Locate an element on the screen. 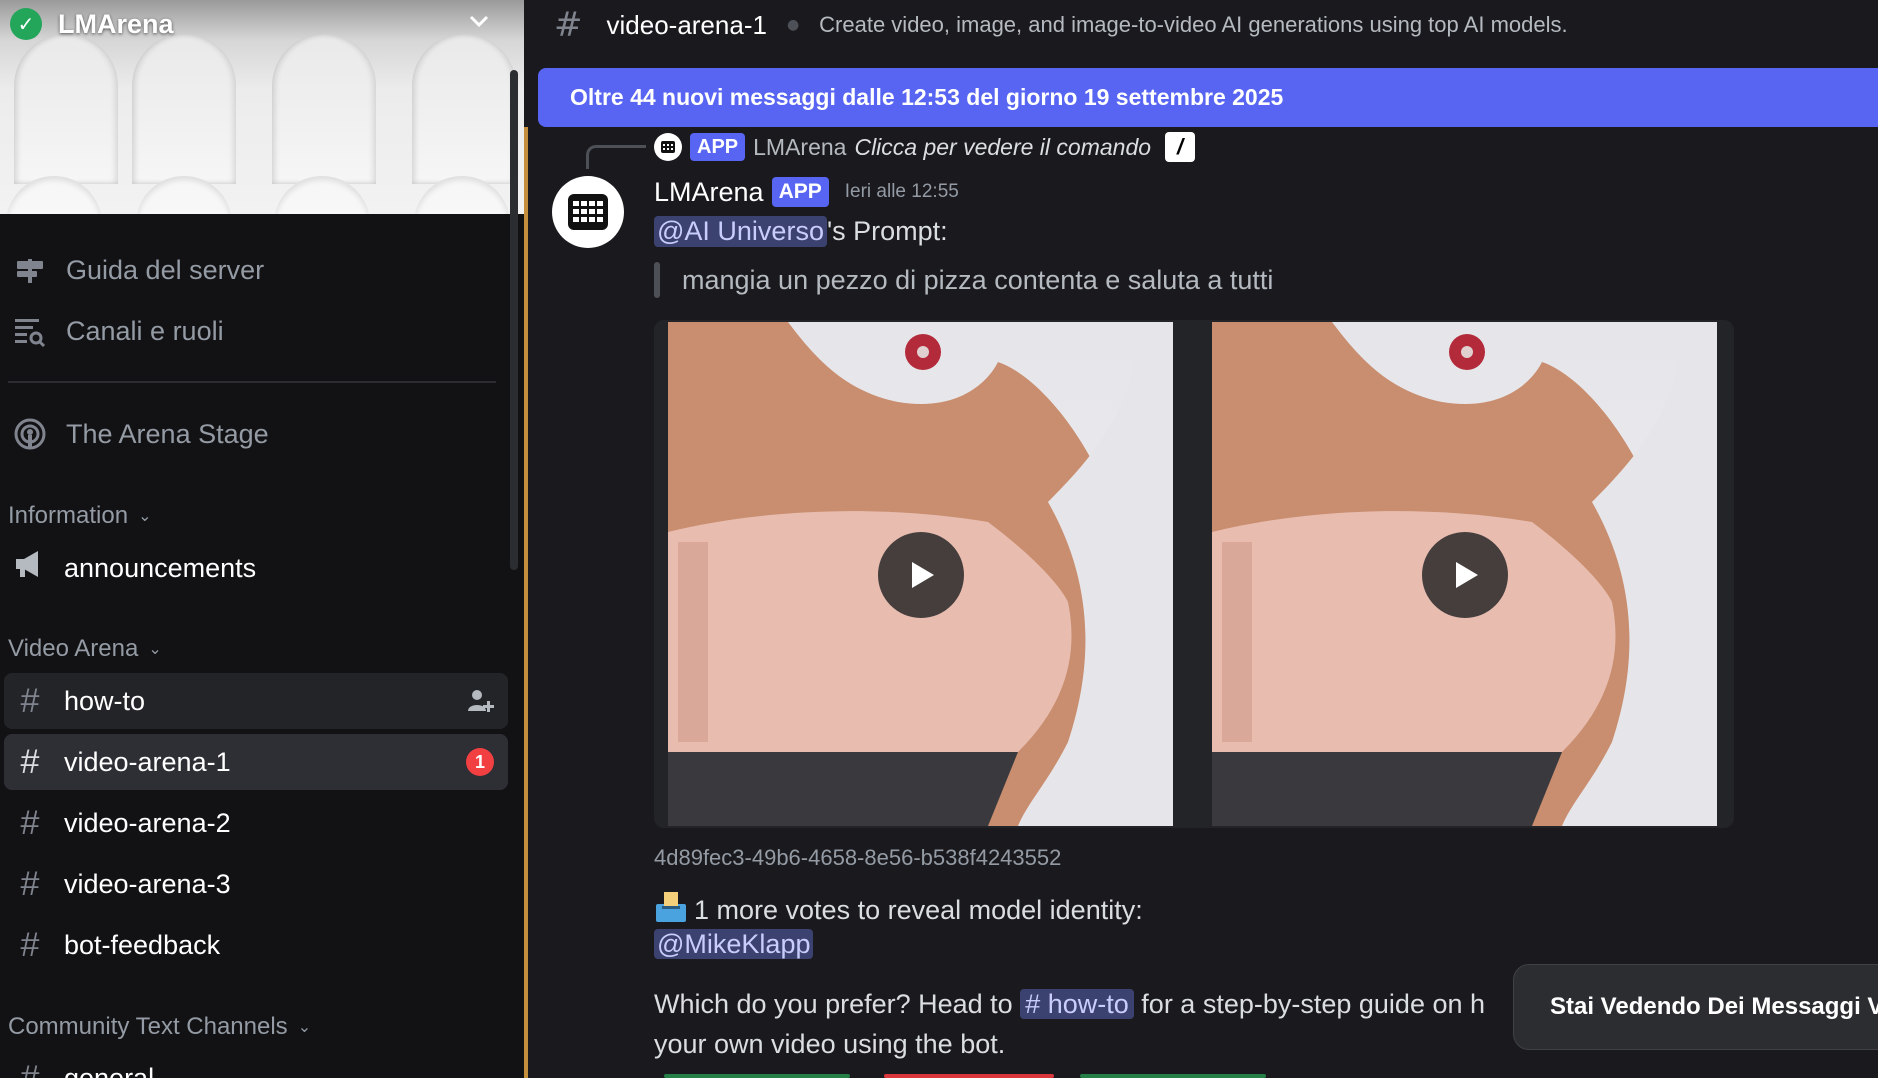 The width and height of the screenshot is (1878, 1078). megaphone-icon is located at coordinates (30, 568).